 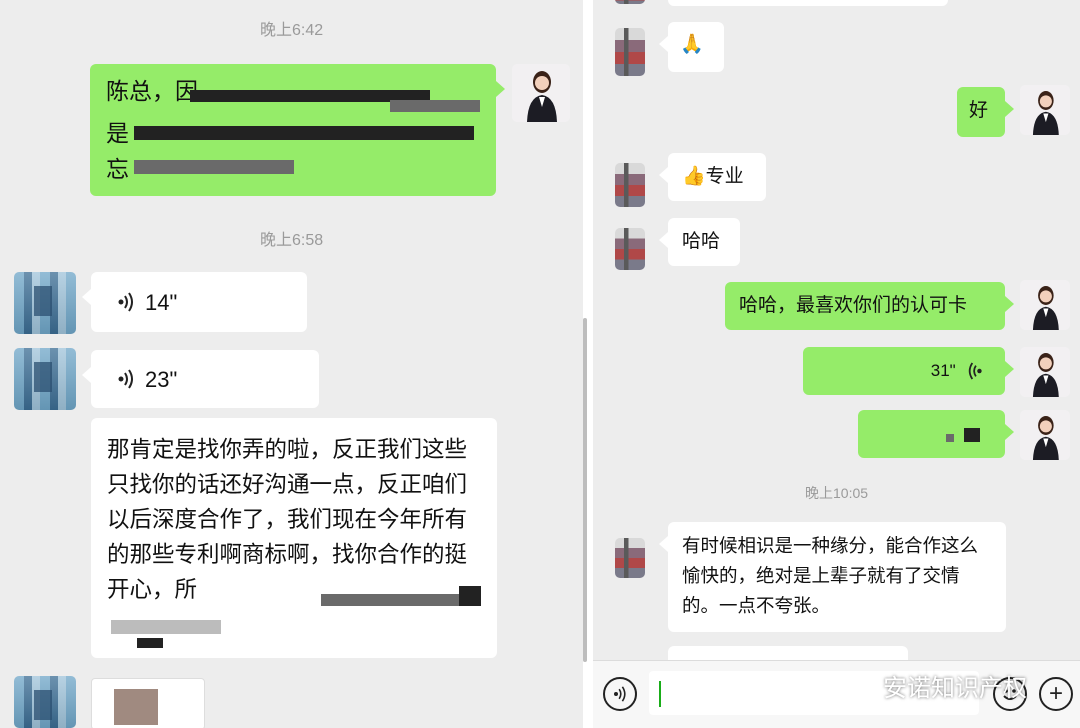 What do you see at coordinates (853, 305) in the screenshot?
I see `message-text: 哈哈，最喜欢你们的认可卡` at bounding box center [853, 305].